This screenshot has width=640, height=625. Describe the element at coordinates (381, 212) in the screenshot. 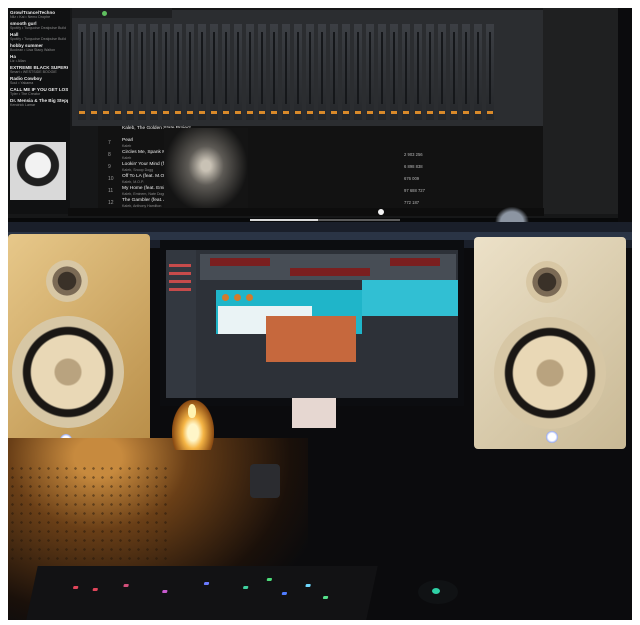

I see `play-pause-icon` at that location.